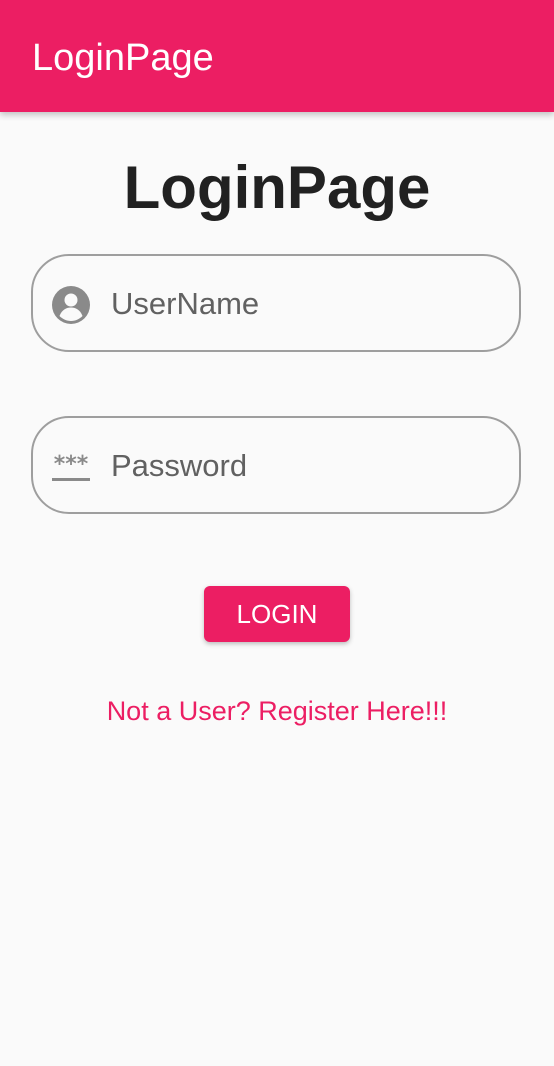 The width and height of the screenshot is (554, 1066). Describe the element at coordinates (123, 58) in the screenshot. I see `app-bar-title: LoginPage` at that location.